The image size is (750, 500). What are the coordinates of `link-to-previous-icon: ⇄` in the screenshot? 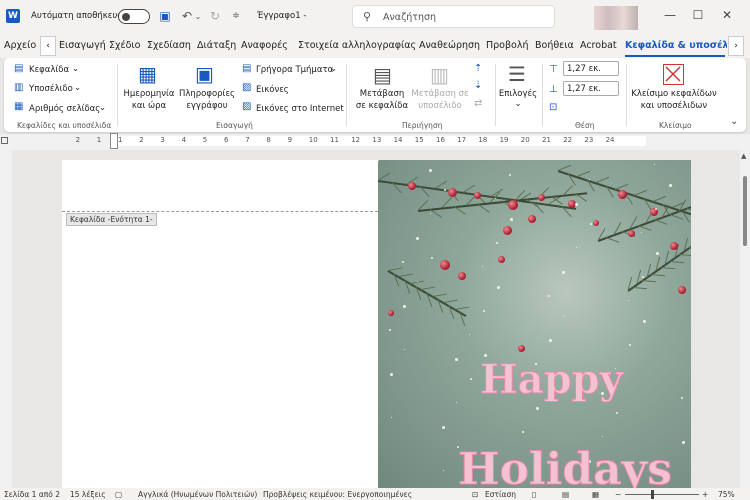 It's located at (478, 103).